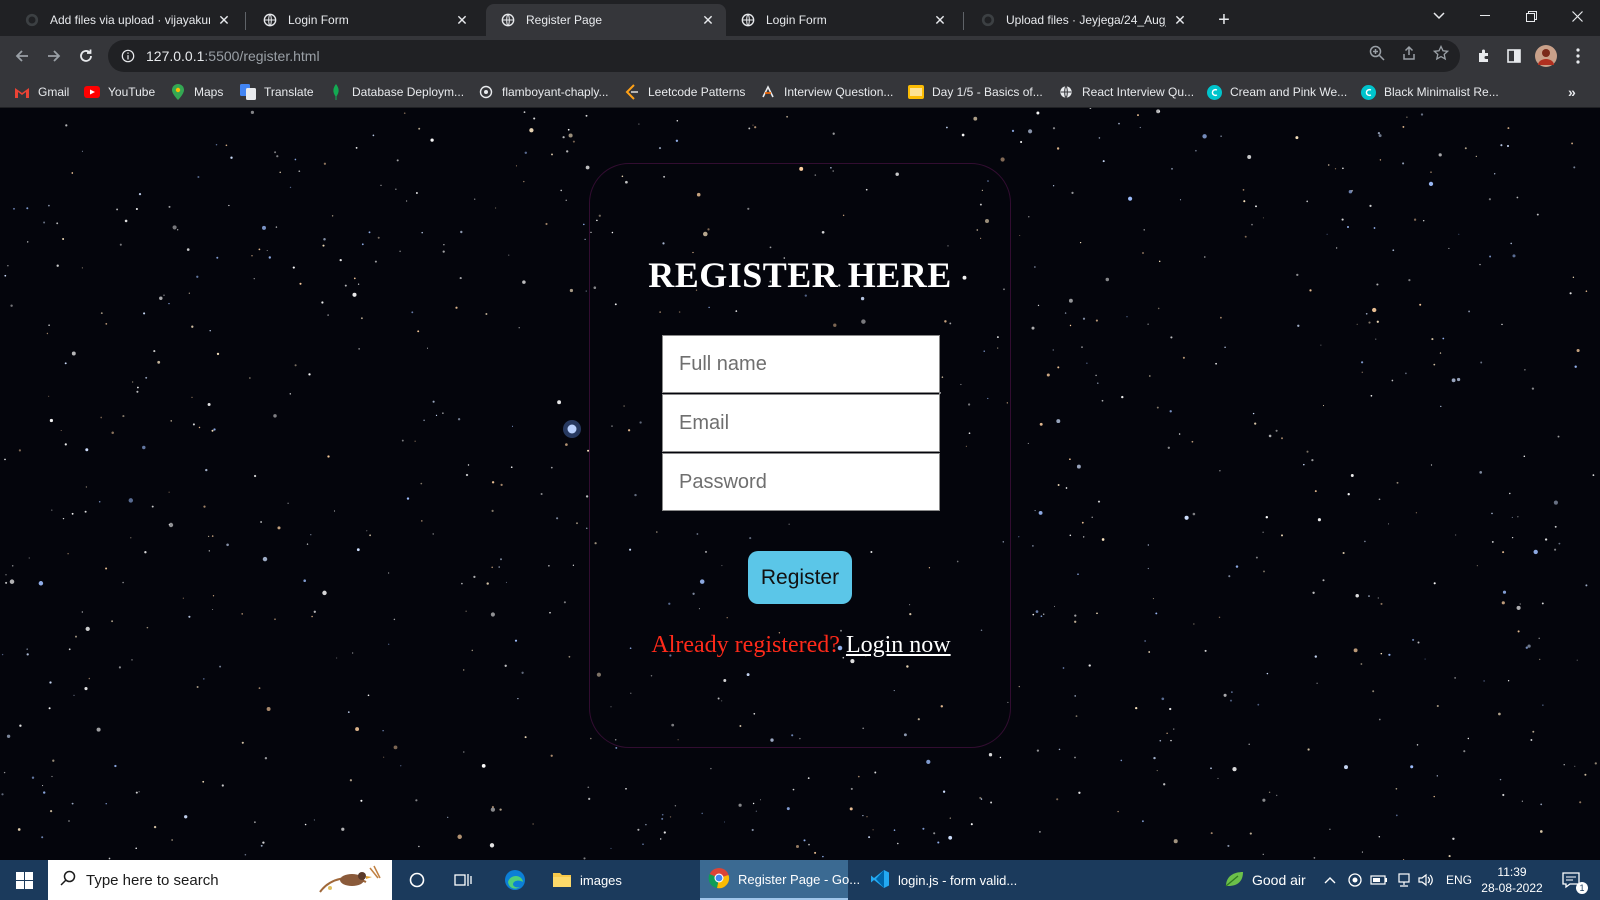 This screenshot has height=900, width=1600. I want to click on task-view-icon, so click(463, 880).